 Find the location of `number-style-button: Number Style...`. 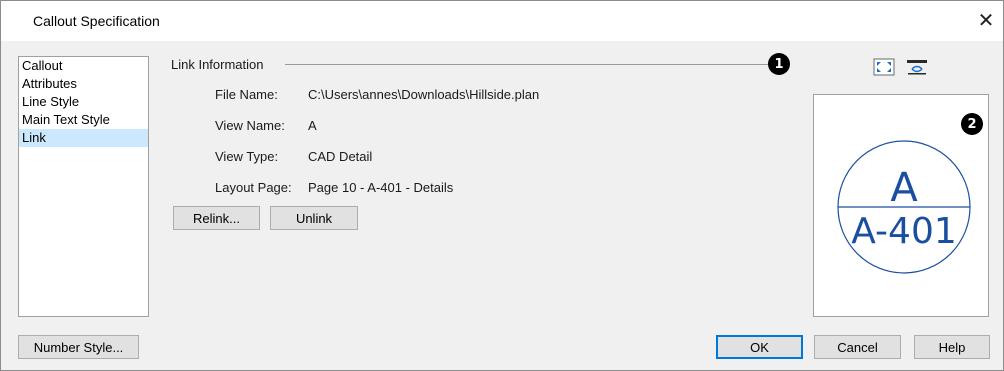

number-style-button: Number Style... is located at coordinates (78, 347).